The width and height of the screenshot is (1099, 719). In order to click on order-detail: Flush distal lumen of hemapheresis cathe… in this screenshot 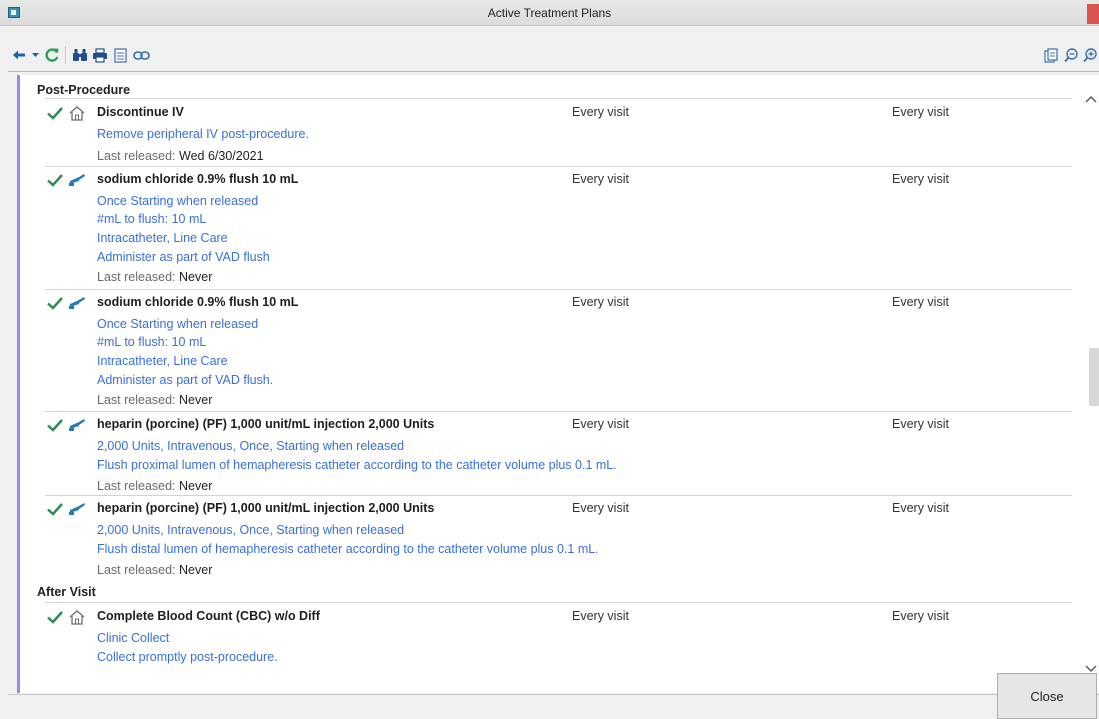, I will do `click(348, 549)`.